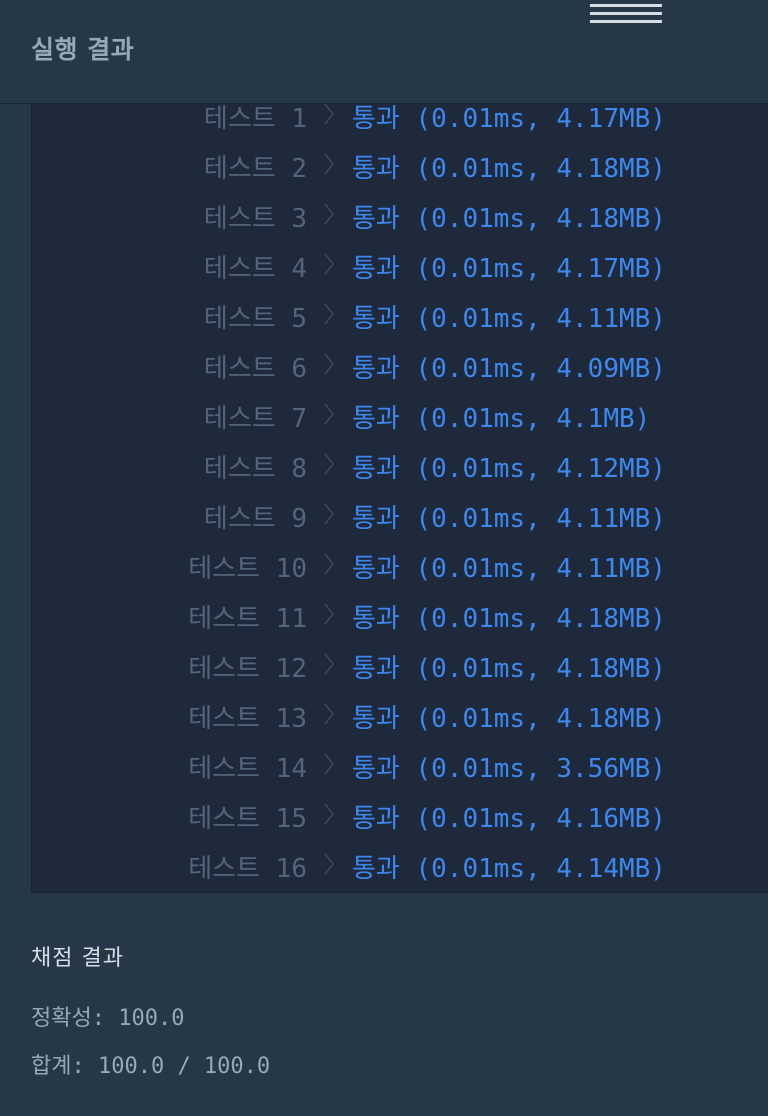 This screenshot has width=768, height=1116. Describe the element at coordinates (247, 769) in the screenshot. I see `test-label: 테스트 14` at that location.